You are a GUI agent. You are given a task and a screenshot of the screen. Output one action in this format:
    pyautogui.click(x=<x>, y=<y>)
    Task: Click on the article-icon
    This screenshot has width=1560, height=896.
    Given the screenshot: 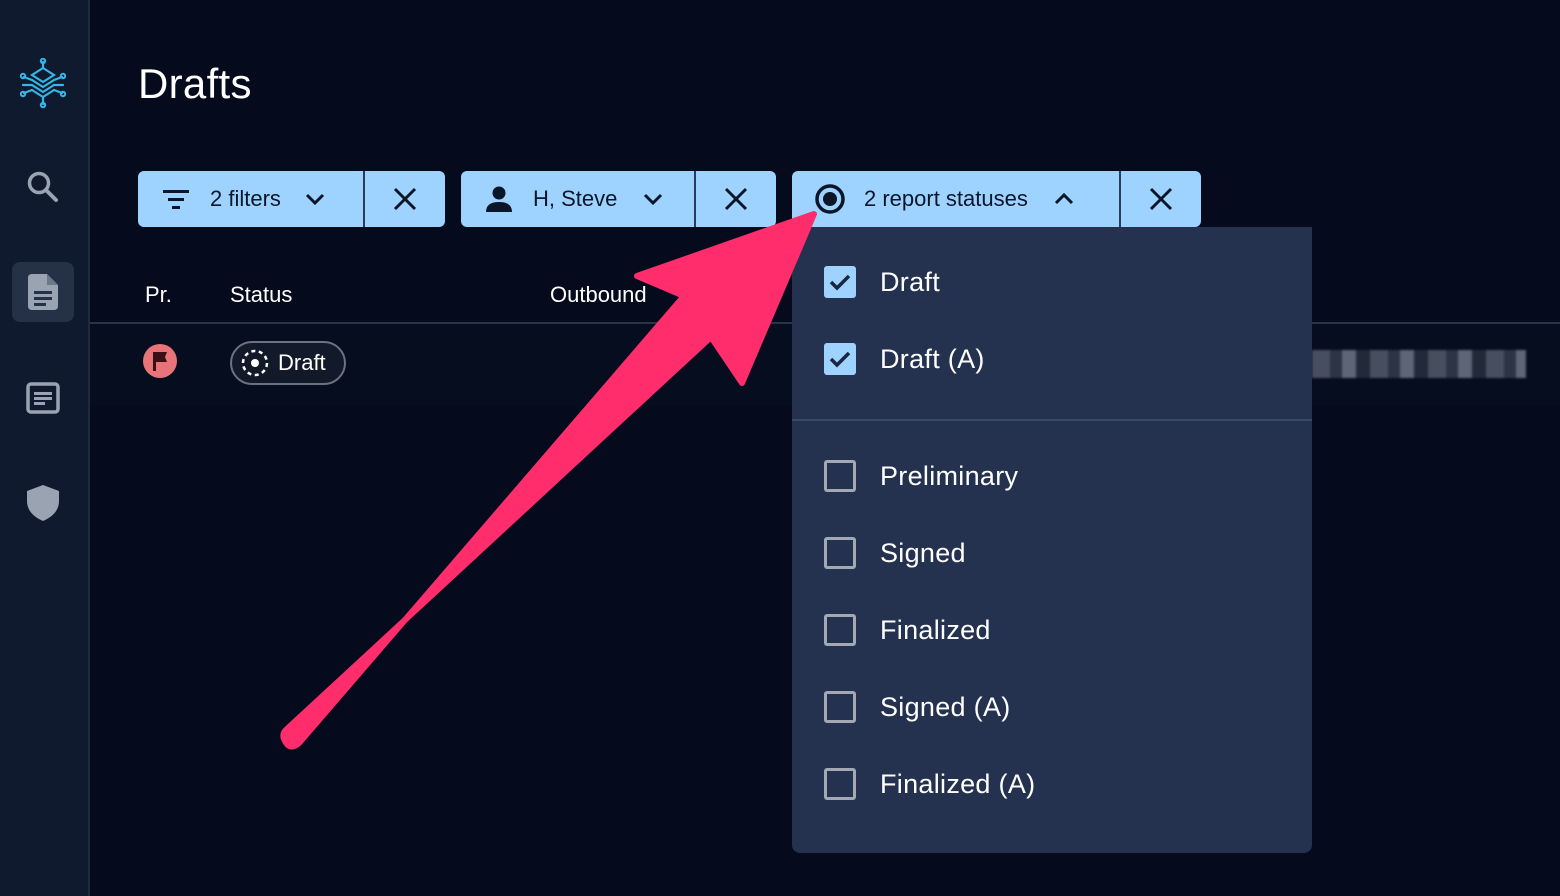 What is the action you would take?
    pyautogui.click(x=43, y=398)
    